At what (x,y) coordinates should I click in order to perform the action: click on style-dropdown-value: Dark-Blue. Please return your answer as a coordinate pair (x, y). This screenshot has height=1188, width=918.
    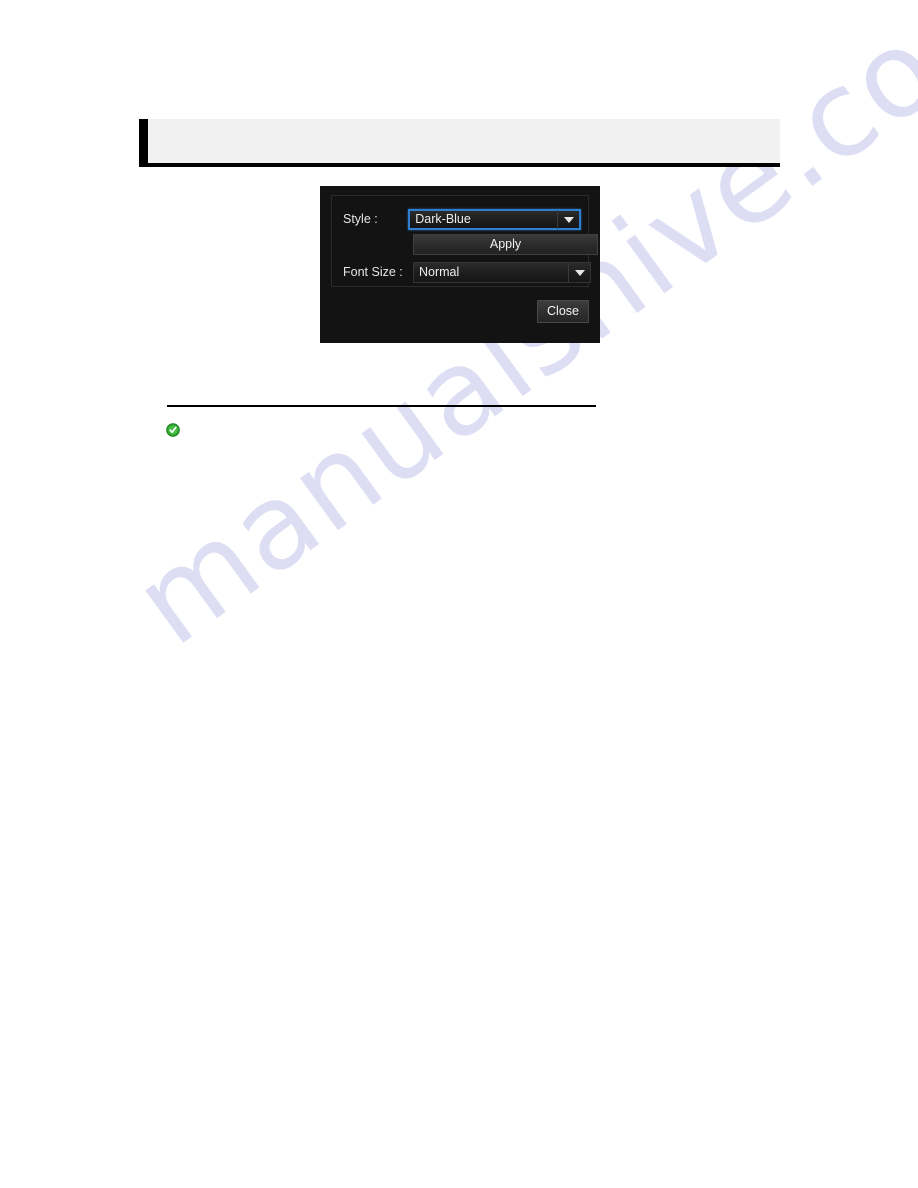
    Looking at the image, I should click on (443, 219).